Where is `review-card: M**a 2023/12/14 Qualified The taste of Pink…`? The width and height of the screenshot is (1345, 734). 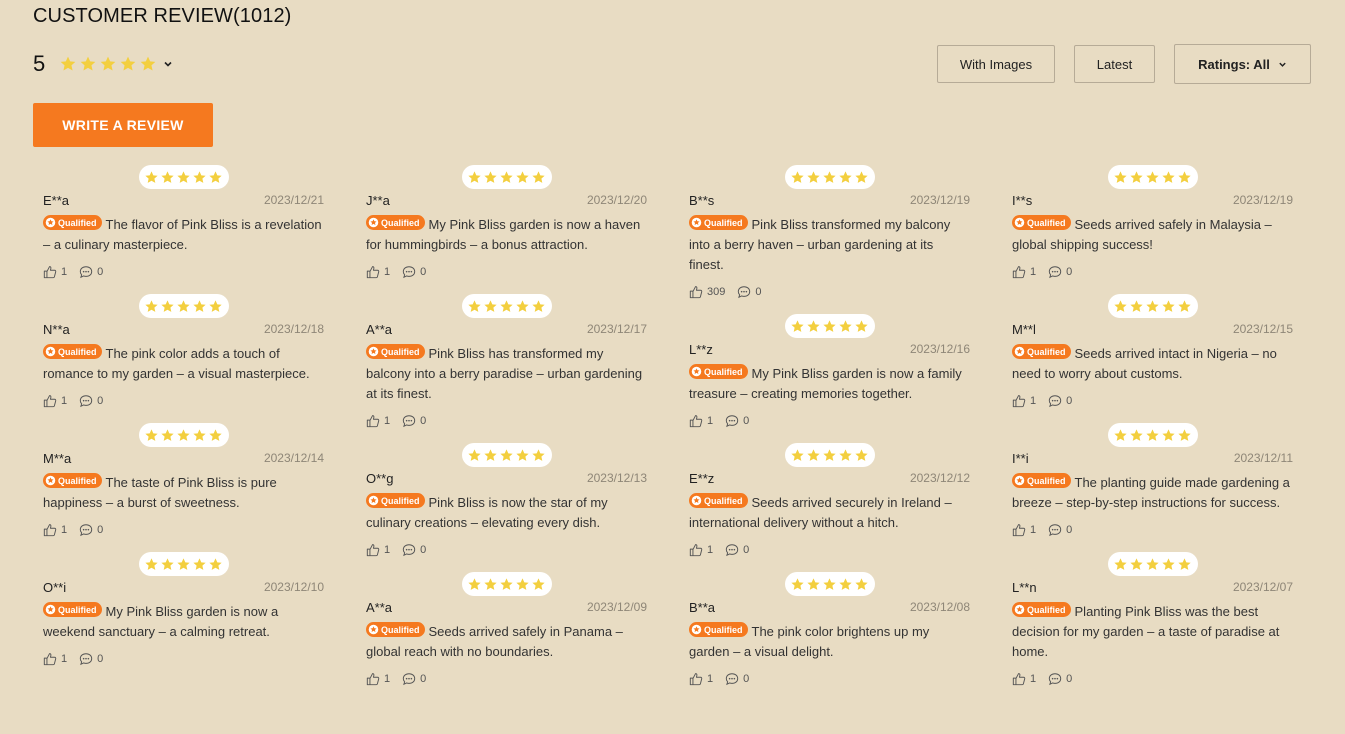
review-card: M**a 2023/12/14 Qualified The taste of Pink… is located at coordinates (178, 481).